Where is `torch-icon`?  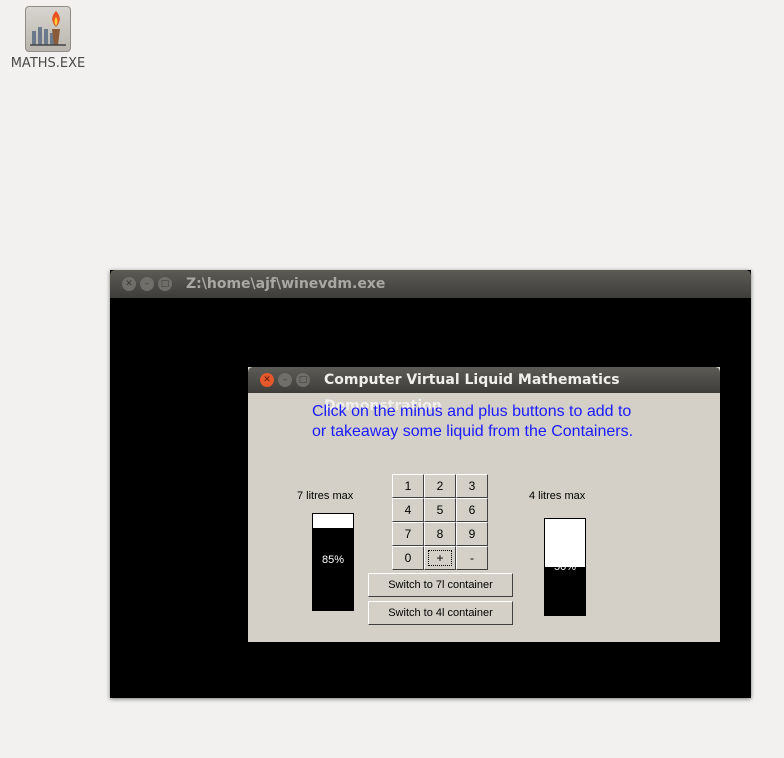
torch-icon is located at coordinates (48, 29).